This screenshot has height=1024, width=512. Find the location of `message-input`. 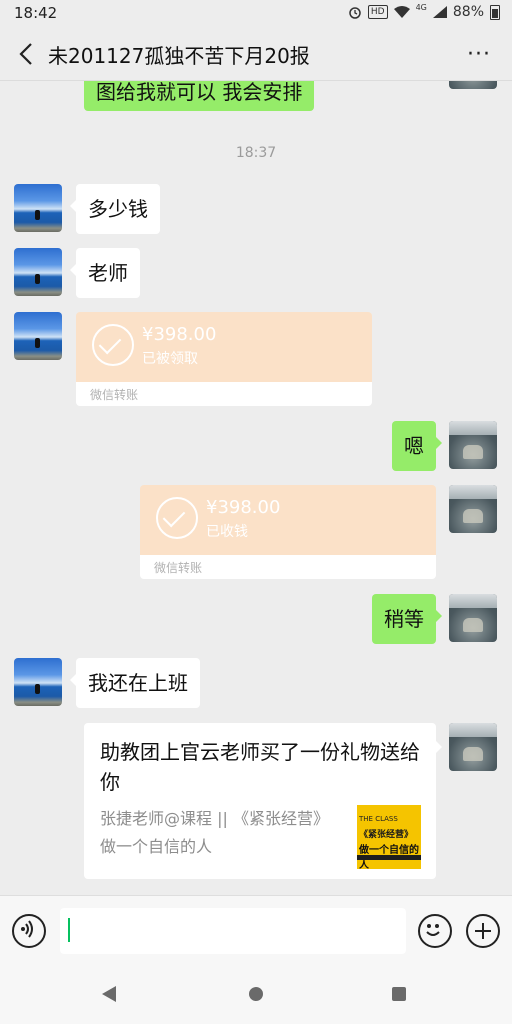

message-input is located at coordinates (233, 931).